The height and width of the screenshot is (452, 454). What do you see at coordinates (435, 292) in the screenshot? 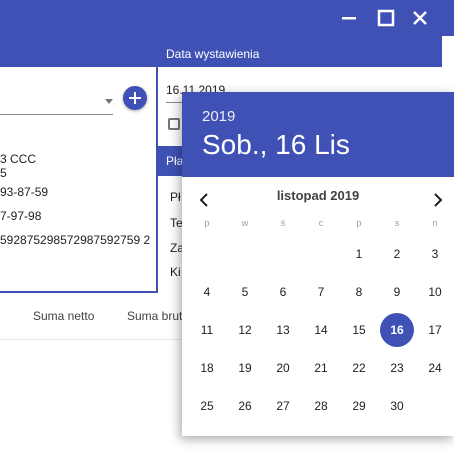
I see `calendar-day: 10` at bounding box center [435, 292].